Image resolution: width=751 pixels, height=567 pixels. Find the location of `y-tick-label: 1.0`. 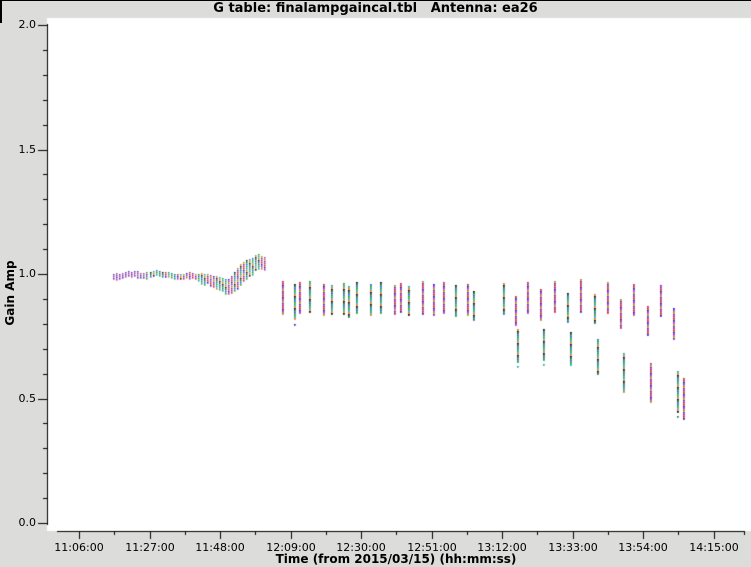

y-tick-label: 1.0 is located at coordinates (27, 273).